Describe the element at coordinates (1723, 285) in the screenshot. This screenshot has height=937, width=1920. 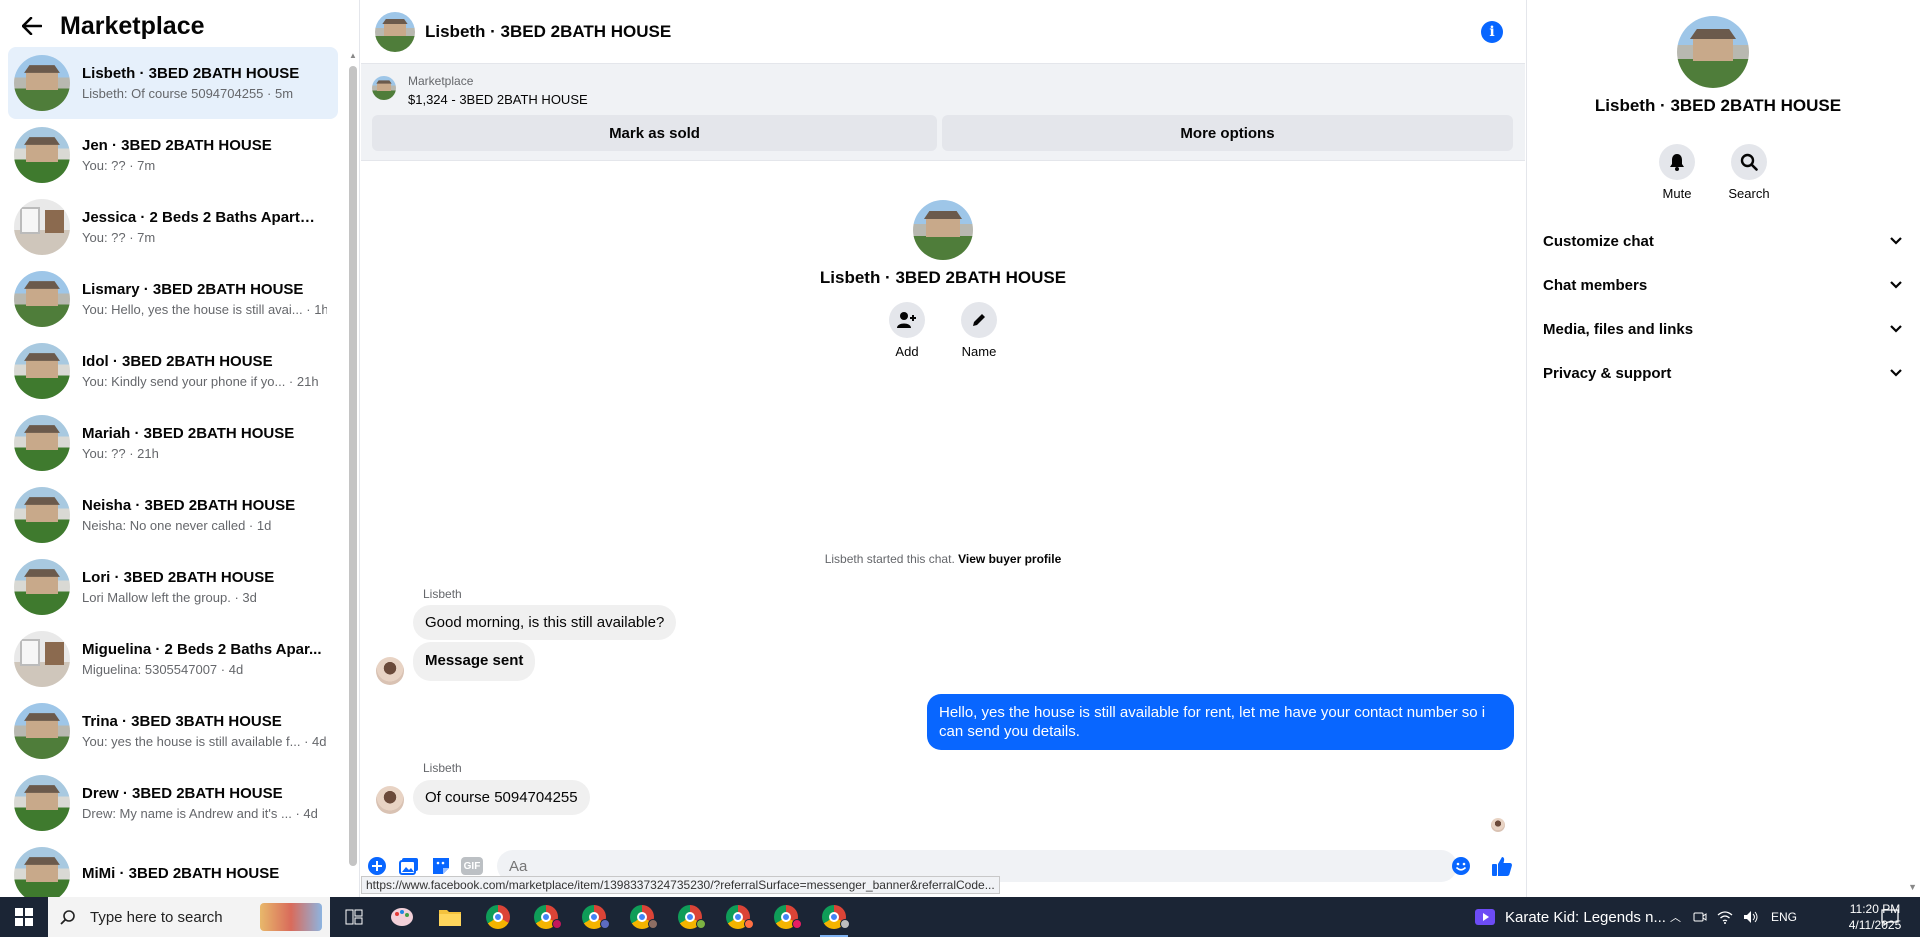
I see `details-section: Chat members` at that location.